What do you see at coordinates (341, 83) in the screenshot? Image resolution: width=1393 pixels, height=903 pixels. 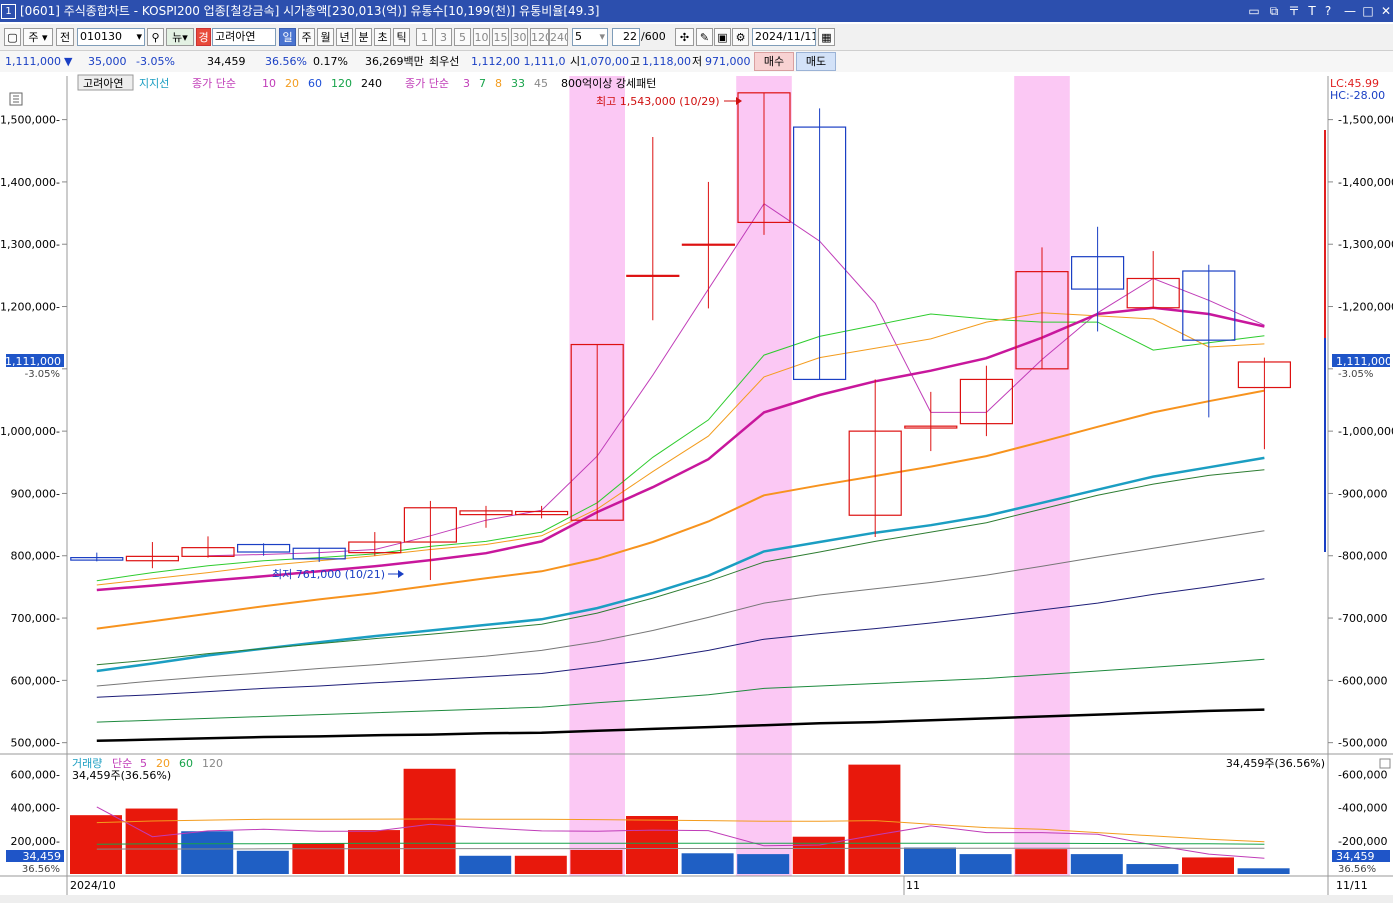 I see `legend-ma1-period: 120` at bounding box center [341, 83].